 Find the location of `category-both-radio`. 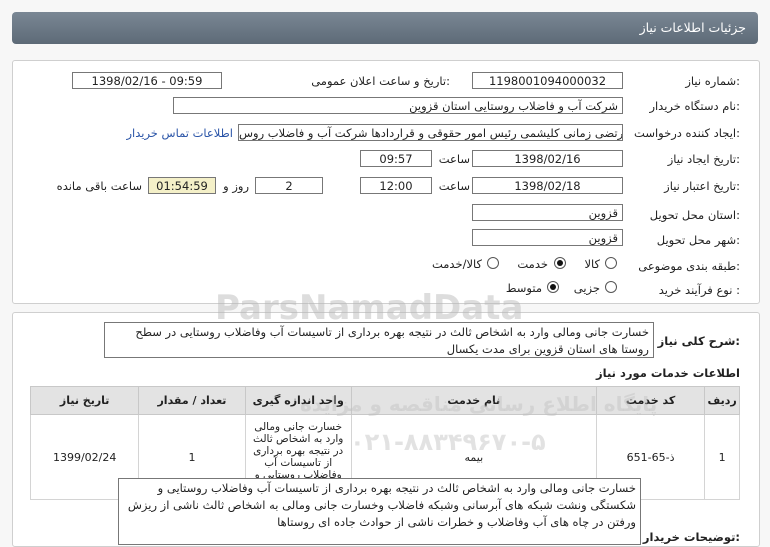

category-both-radio is located at coordinates (493, 263).